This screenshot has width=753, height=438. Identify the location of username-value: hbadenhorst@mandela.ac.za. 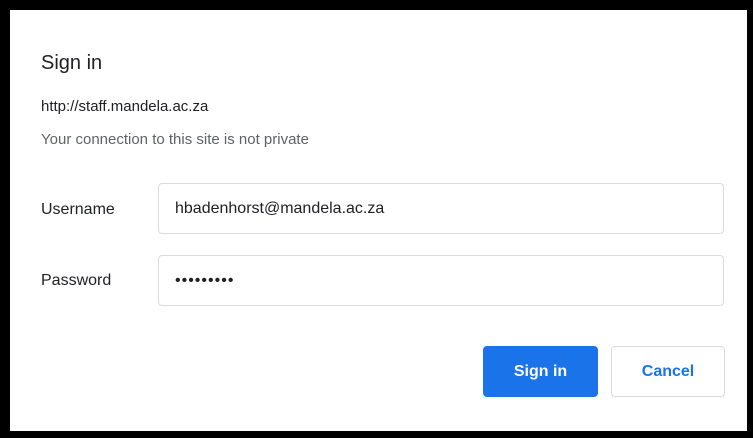
(280, 208).